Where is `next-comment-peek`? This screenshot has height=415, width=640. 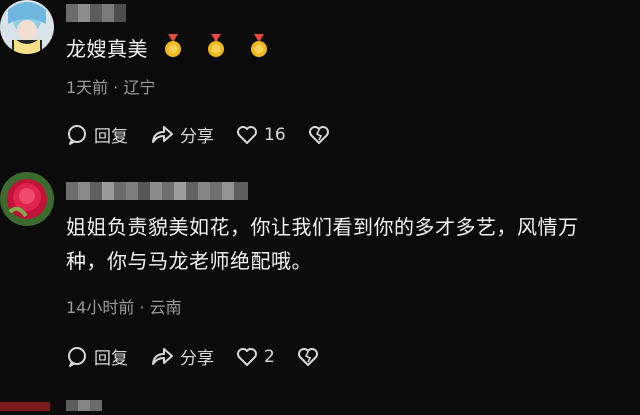
next-comment-peek is located at coordinates (320, 403).